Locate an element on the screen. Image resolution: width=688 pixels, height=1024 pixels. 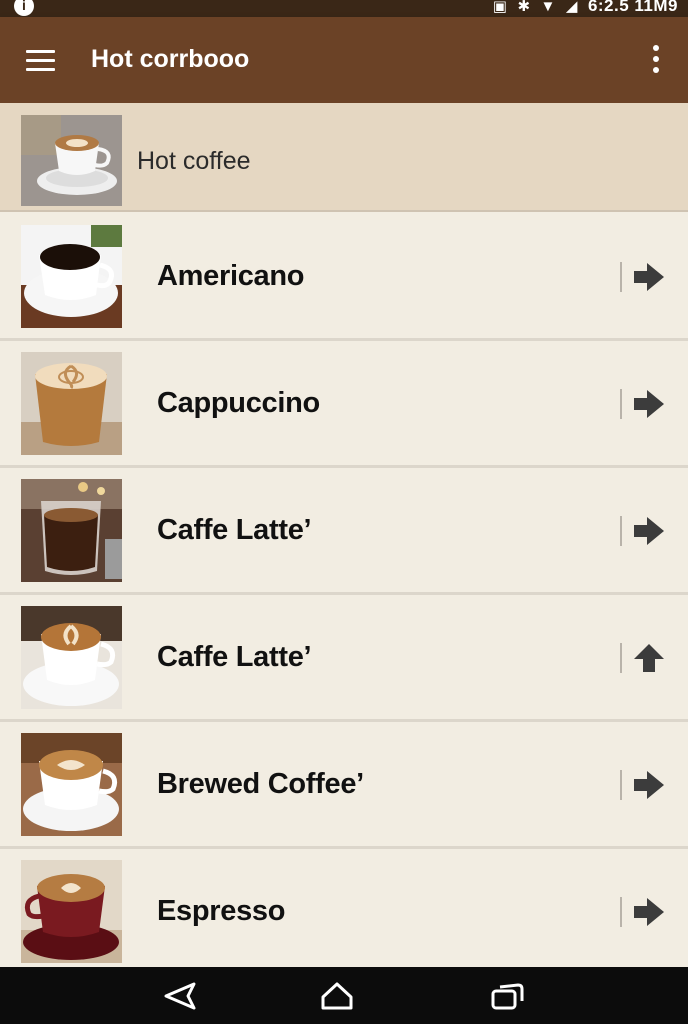
brewed-coffee-thumbnail-image is located at coordinates (71, 784).